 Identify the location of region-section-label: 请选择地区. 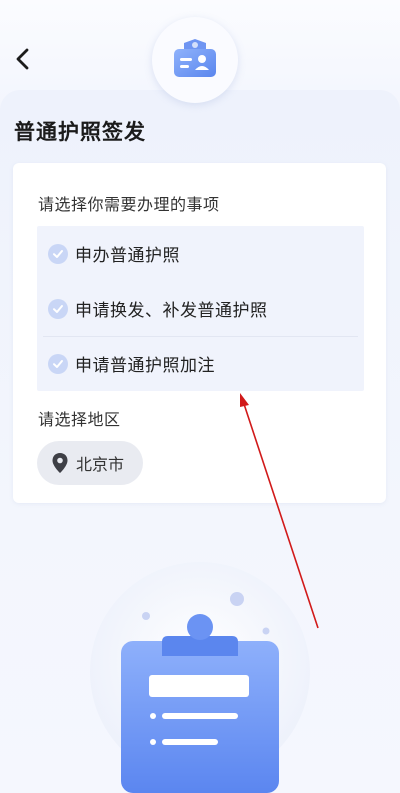
(79, 419).